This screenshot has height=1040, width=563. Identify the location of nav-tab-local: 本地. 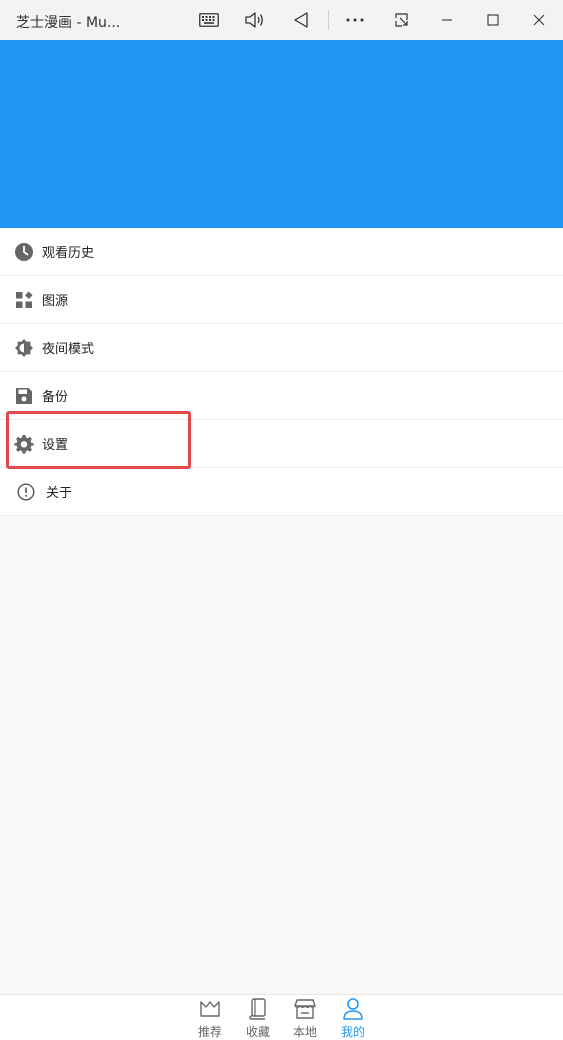
(305, 1018).